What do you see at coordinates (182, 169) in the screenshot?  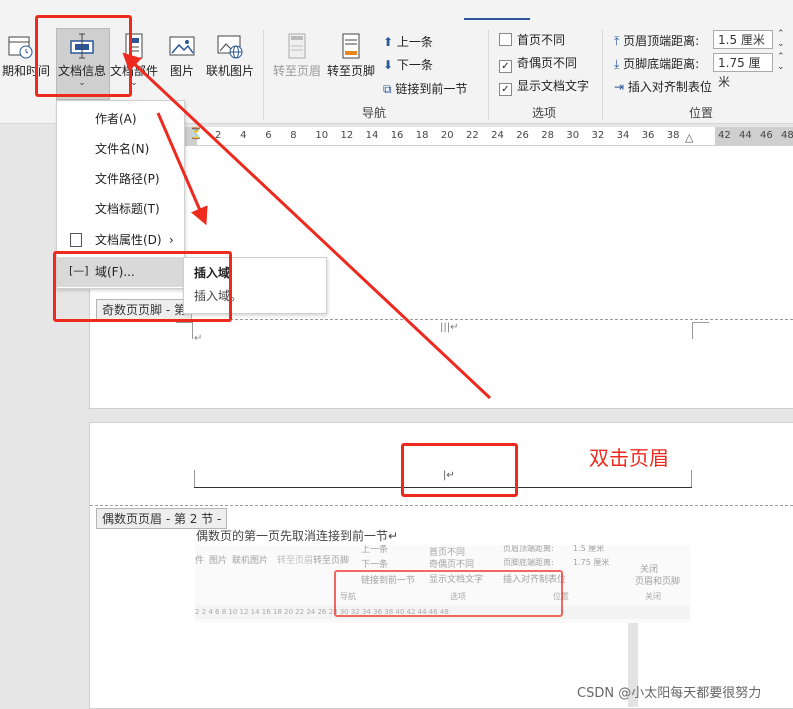 I see `arrow-to-field` at bounding box center [182, 169].